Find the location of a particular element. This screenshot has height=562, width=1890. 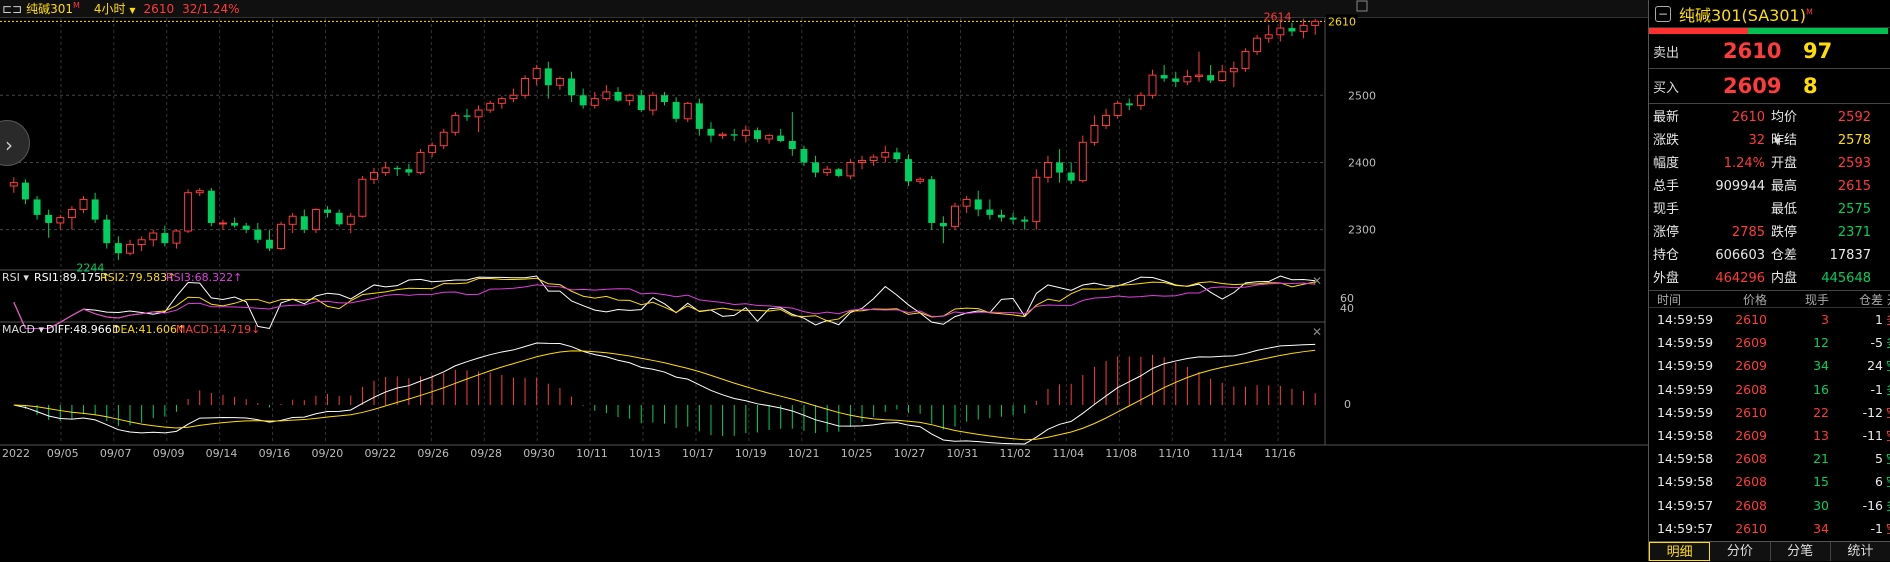

high-annotation: 2614 is located at coordinates (1278, 17).